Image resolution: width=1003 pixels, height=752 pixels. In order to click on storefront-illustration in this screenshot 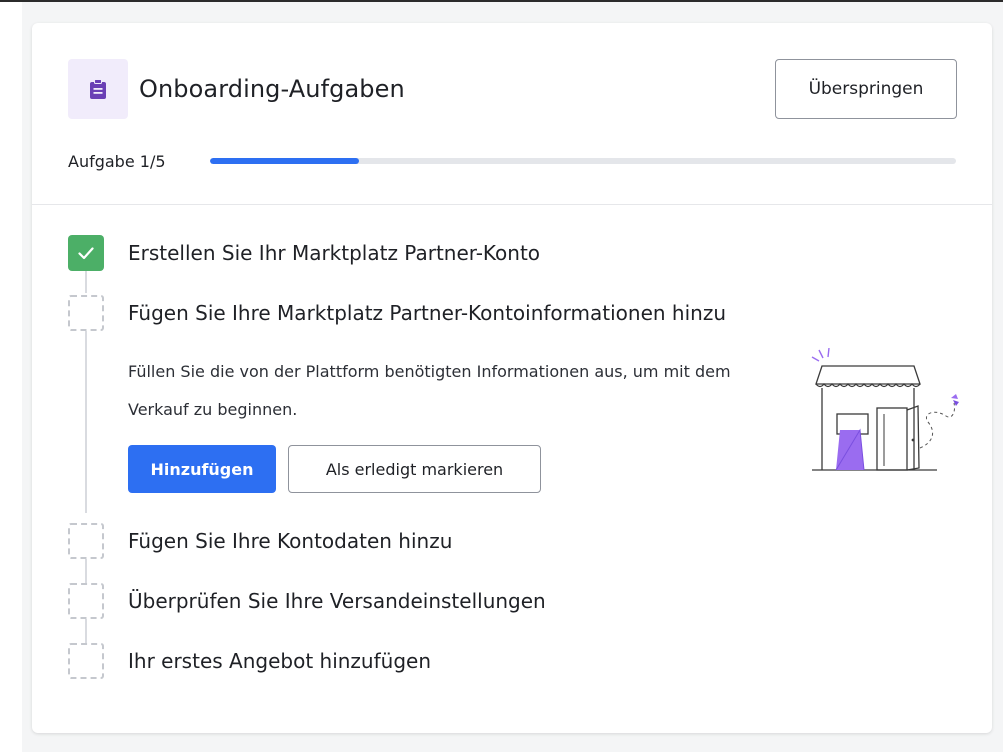, I will do `click(885, 409)`.